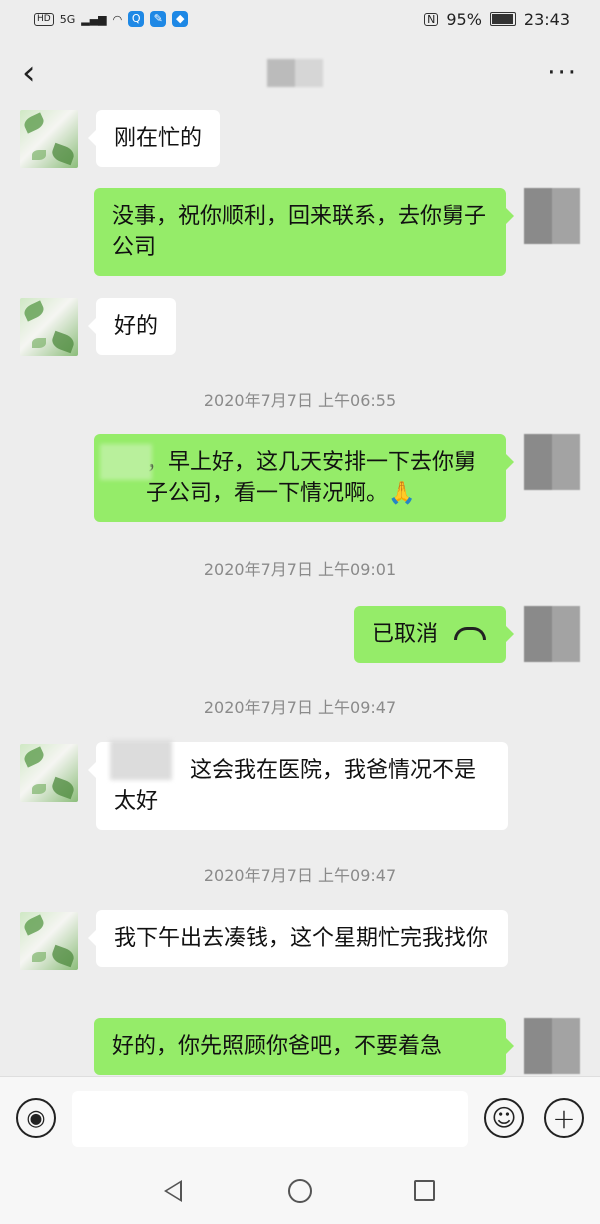  Describe the element at coordinates (304, 1046) in the screenshot. I see `message-bubble-outgoing: 好的，你先照顾你爸吧，不要着急` at that location.